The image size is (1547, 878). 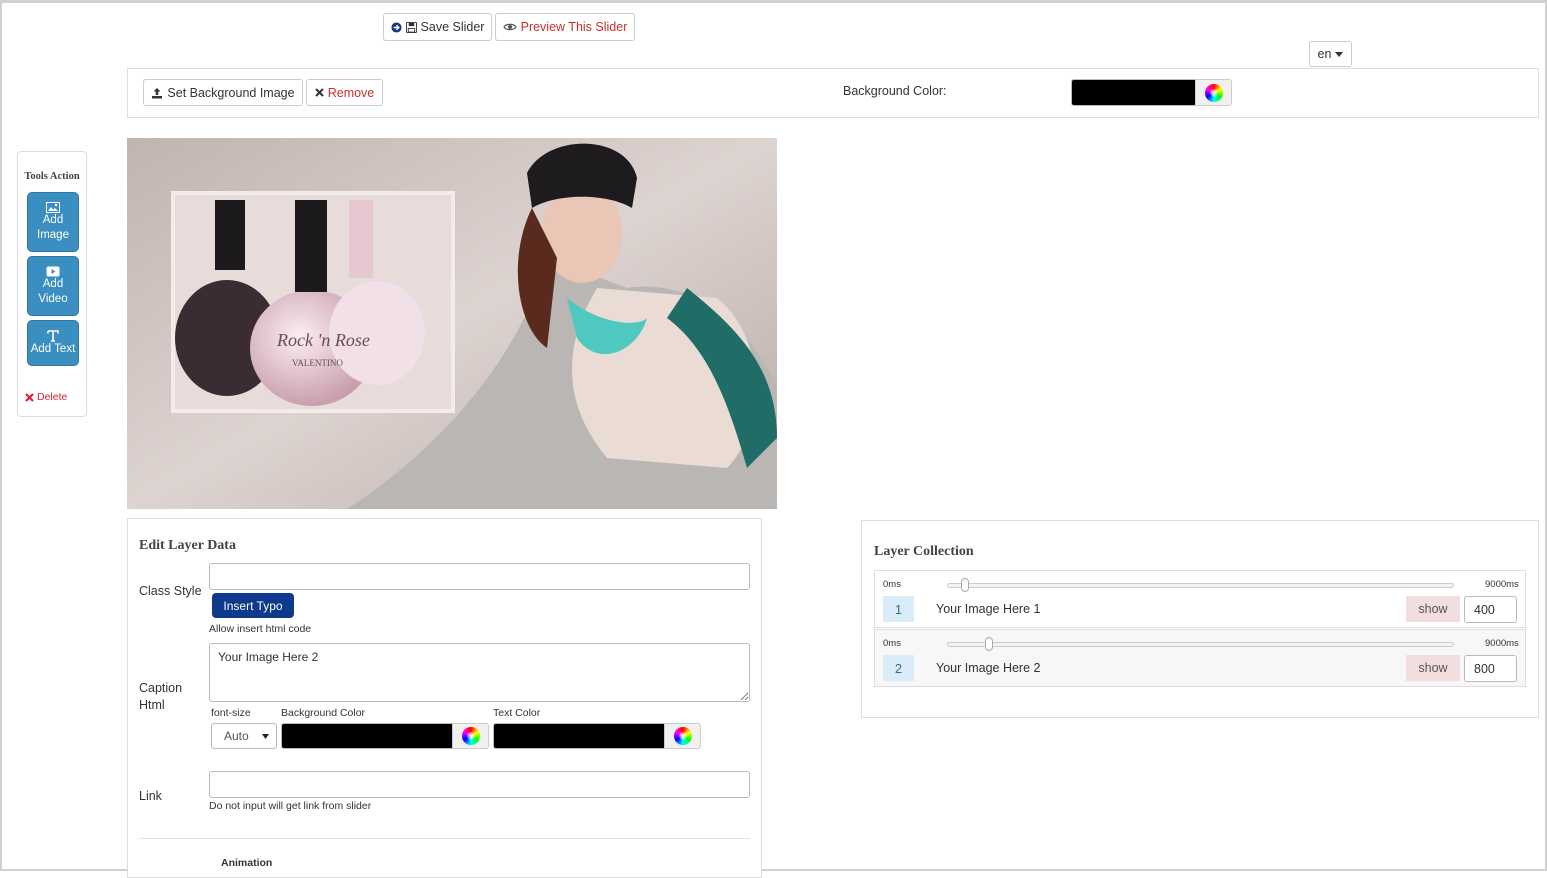 What do you see at coordinates (452, 27) in the screenshot?
I see `save-slider-label: Save Slider` at bounding box center [452, 27].